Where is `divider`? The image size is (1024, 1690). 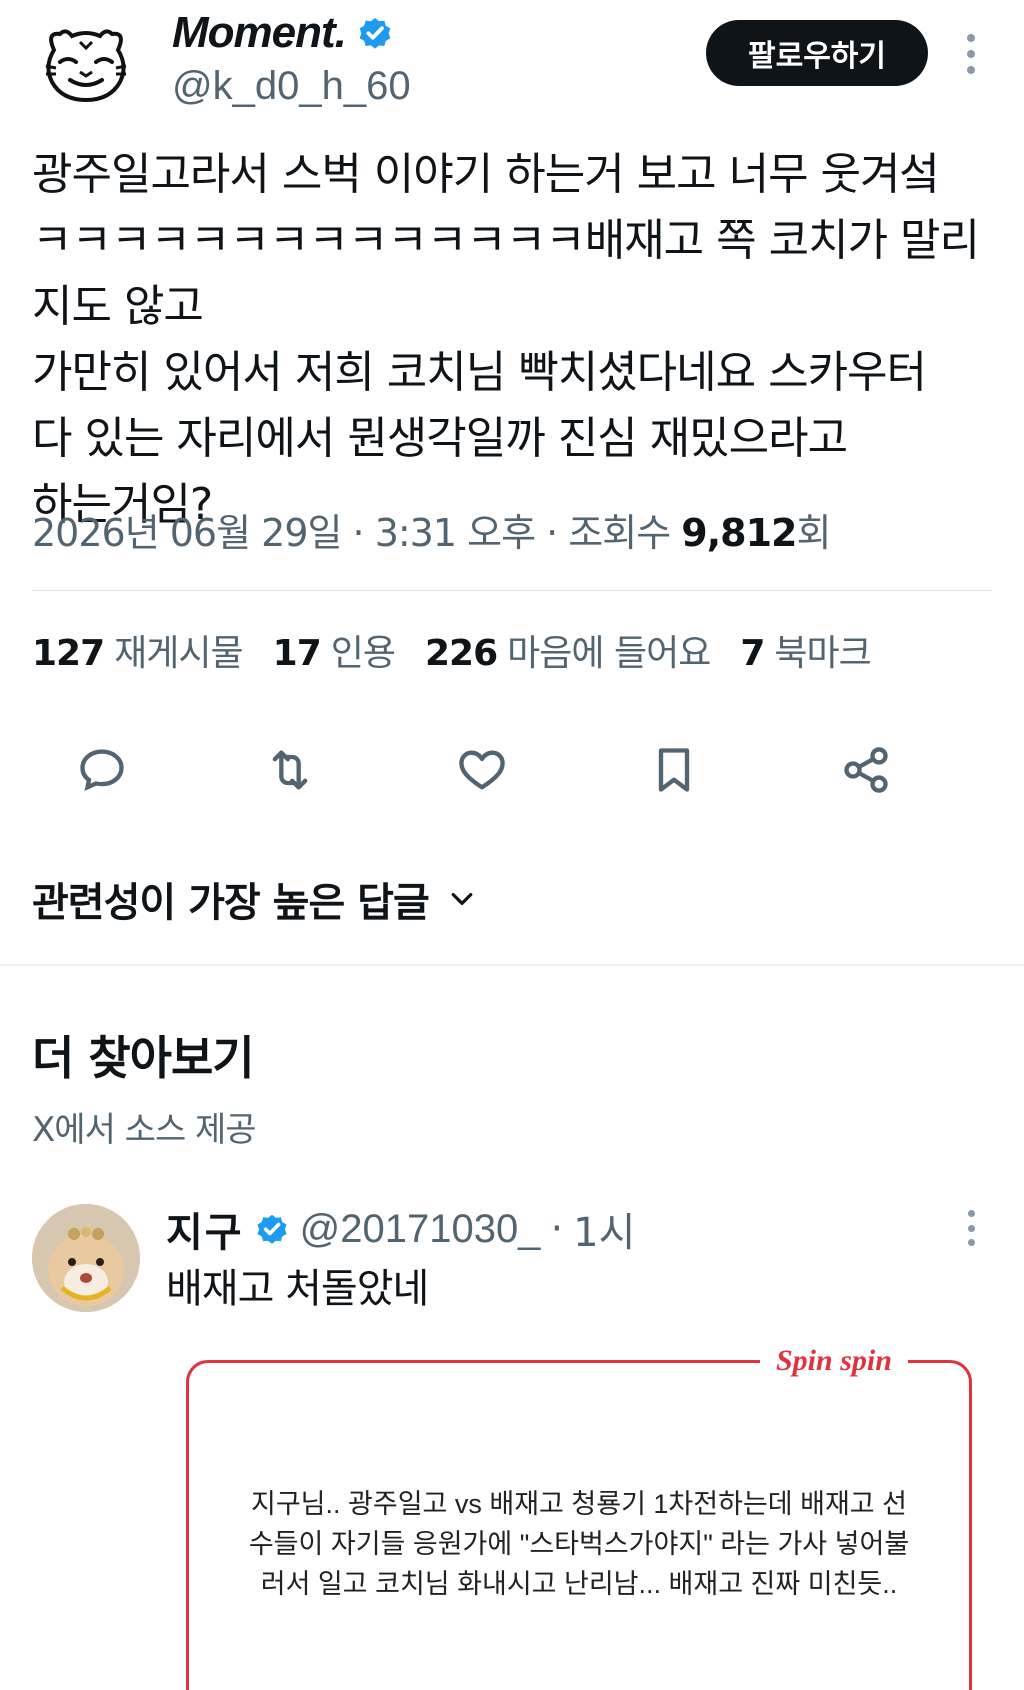
divider is located at coordinates (512, 590).